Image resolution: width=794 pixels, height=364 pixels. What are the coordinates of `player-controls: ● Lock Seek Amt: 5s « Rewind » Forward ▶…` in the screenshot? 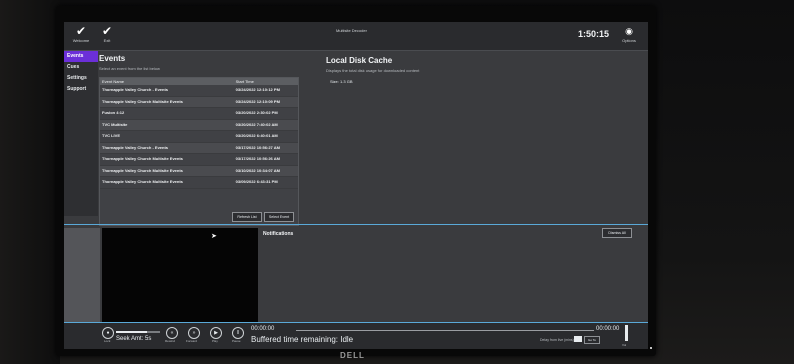 It's located at (356, 335).